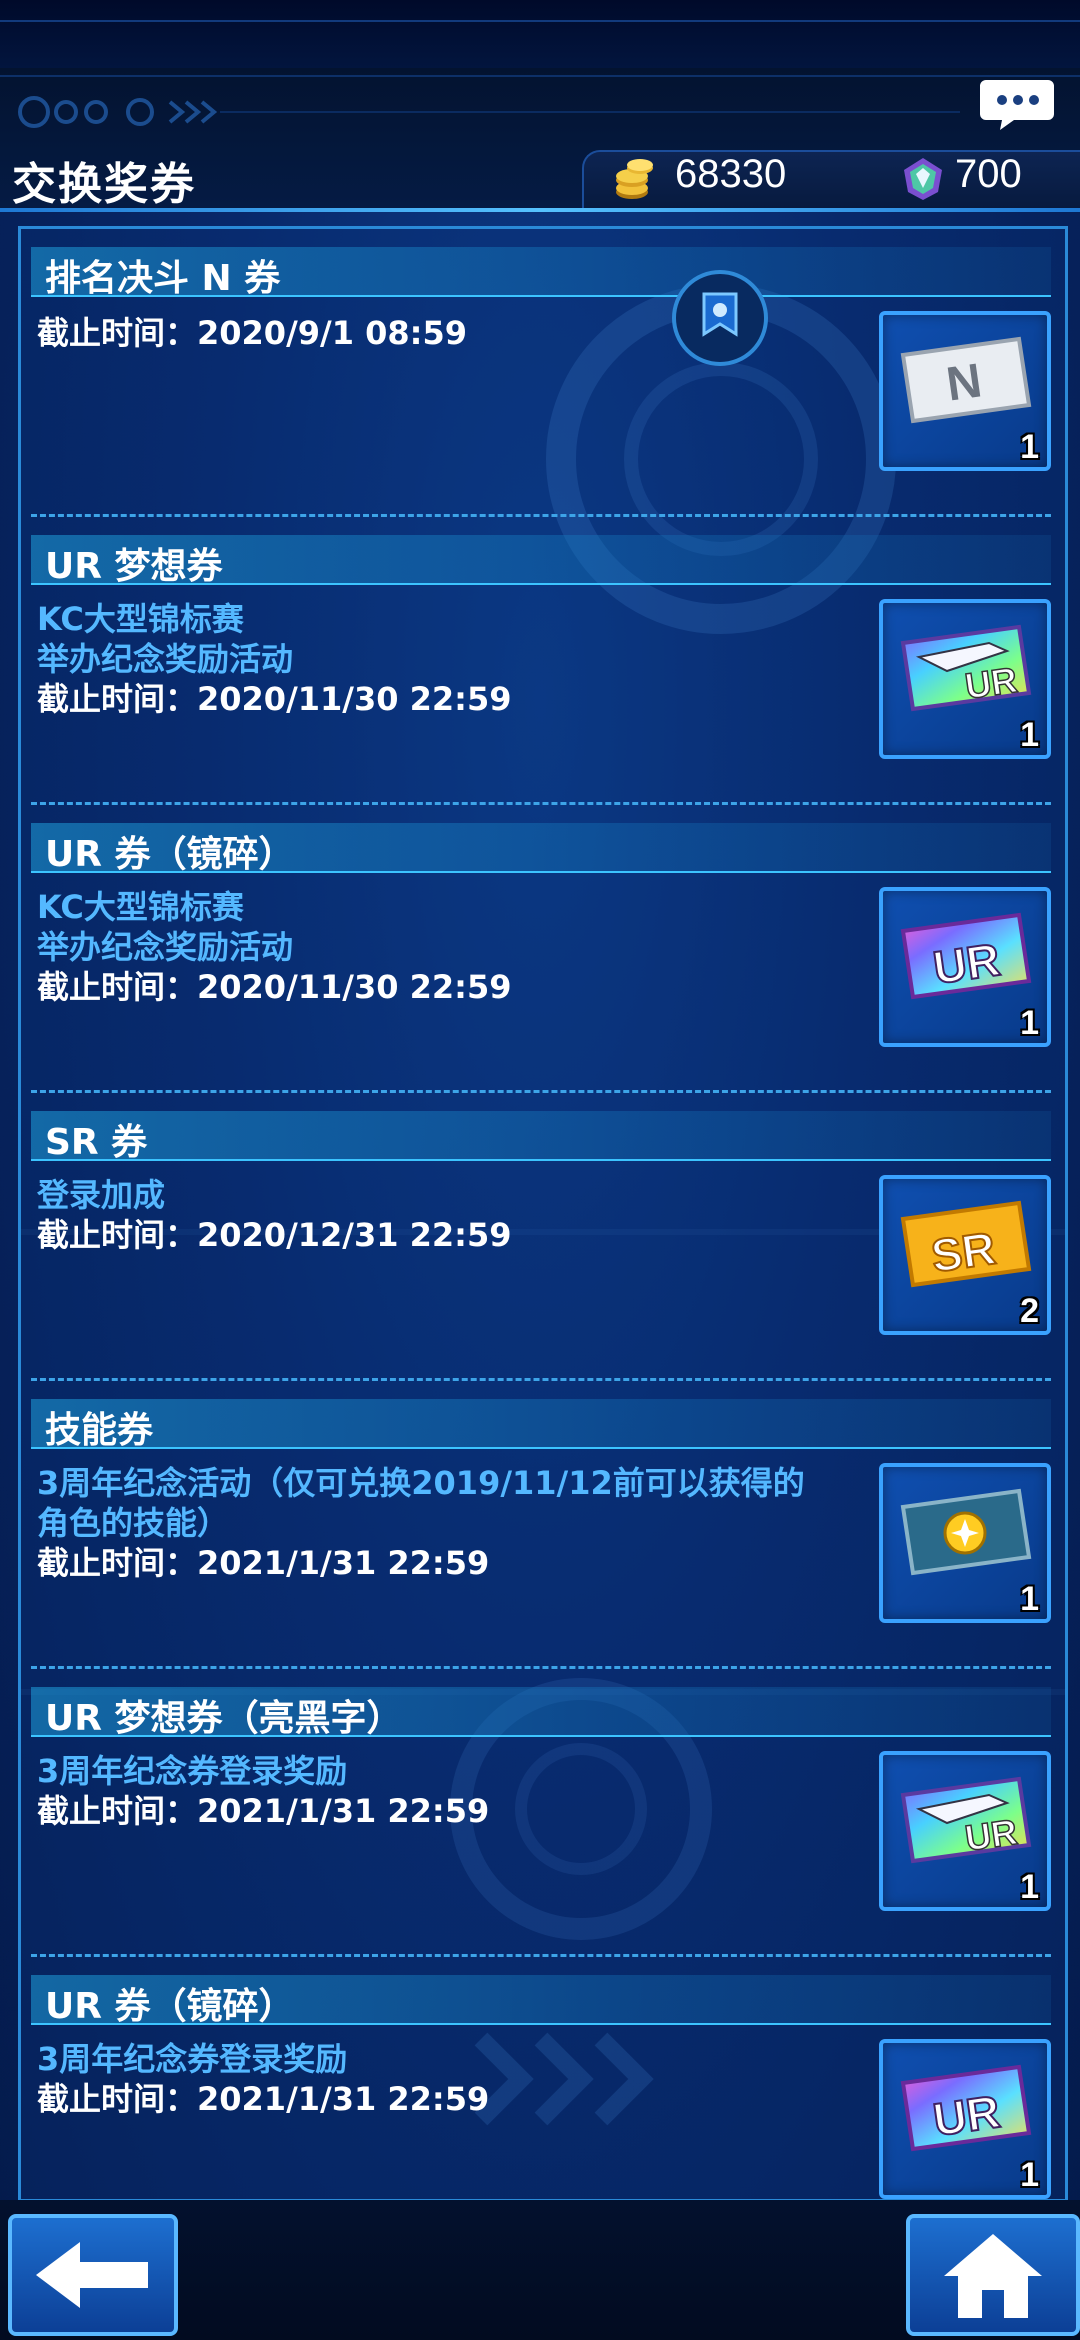 Image resolution: width=1080 pixels, height=2340 pixels. What do you see at coordinates (252, 333) in the screenshot?
I see `ticket-deadline: 截止时间：2020/9/1 08:59` at bounding box center [252, 333].